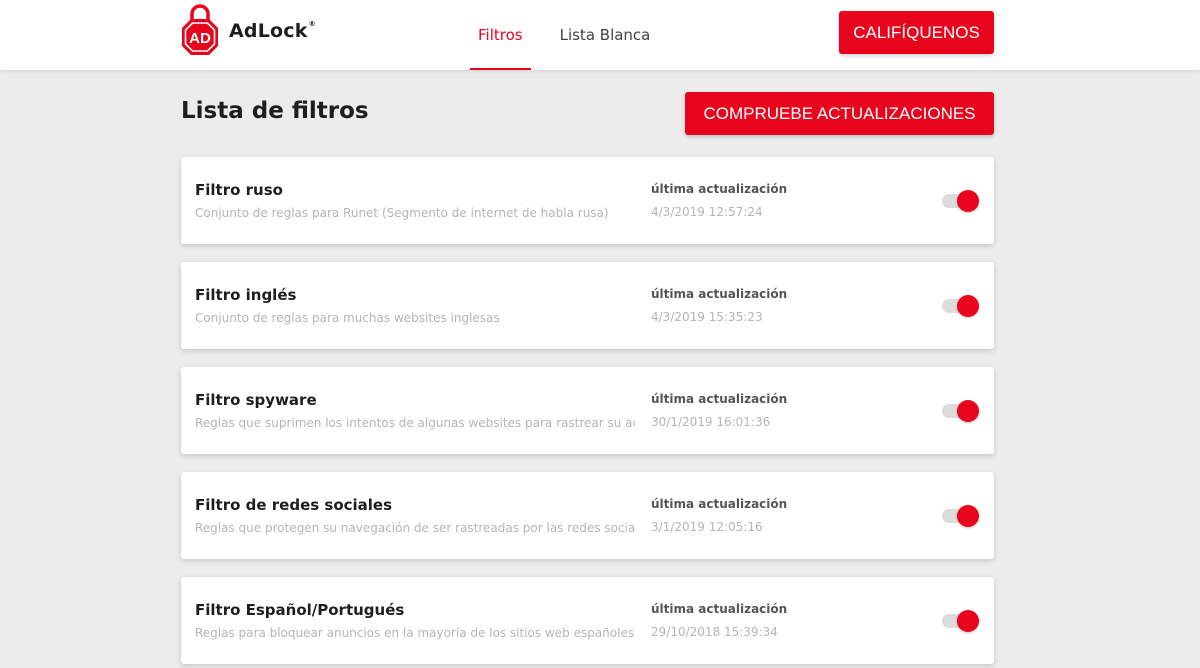 Image resolution: width=1200 pixels, height=668 pixels. I want to click on filter-name: Filtro Español/Portugués, so click(300, 610).